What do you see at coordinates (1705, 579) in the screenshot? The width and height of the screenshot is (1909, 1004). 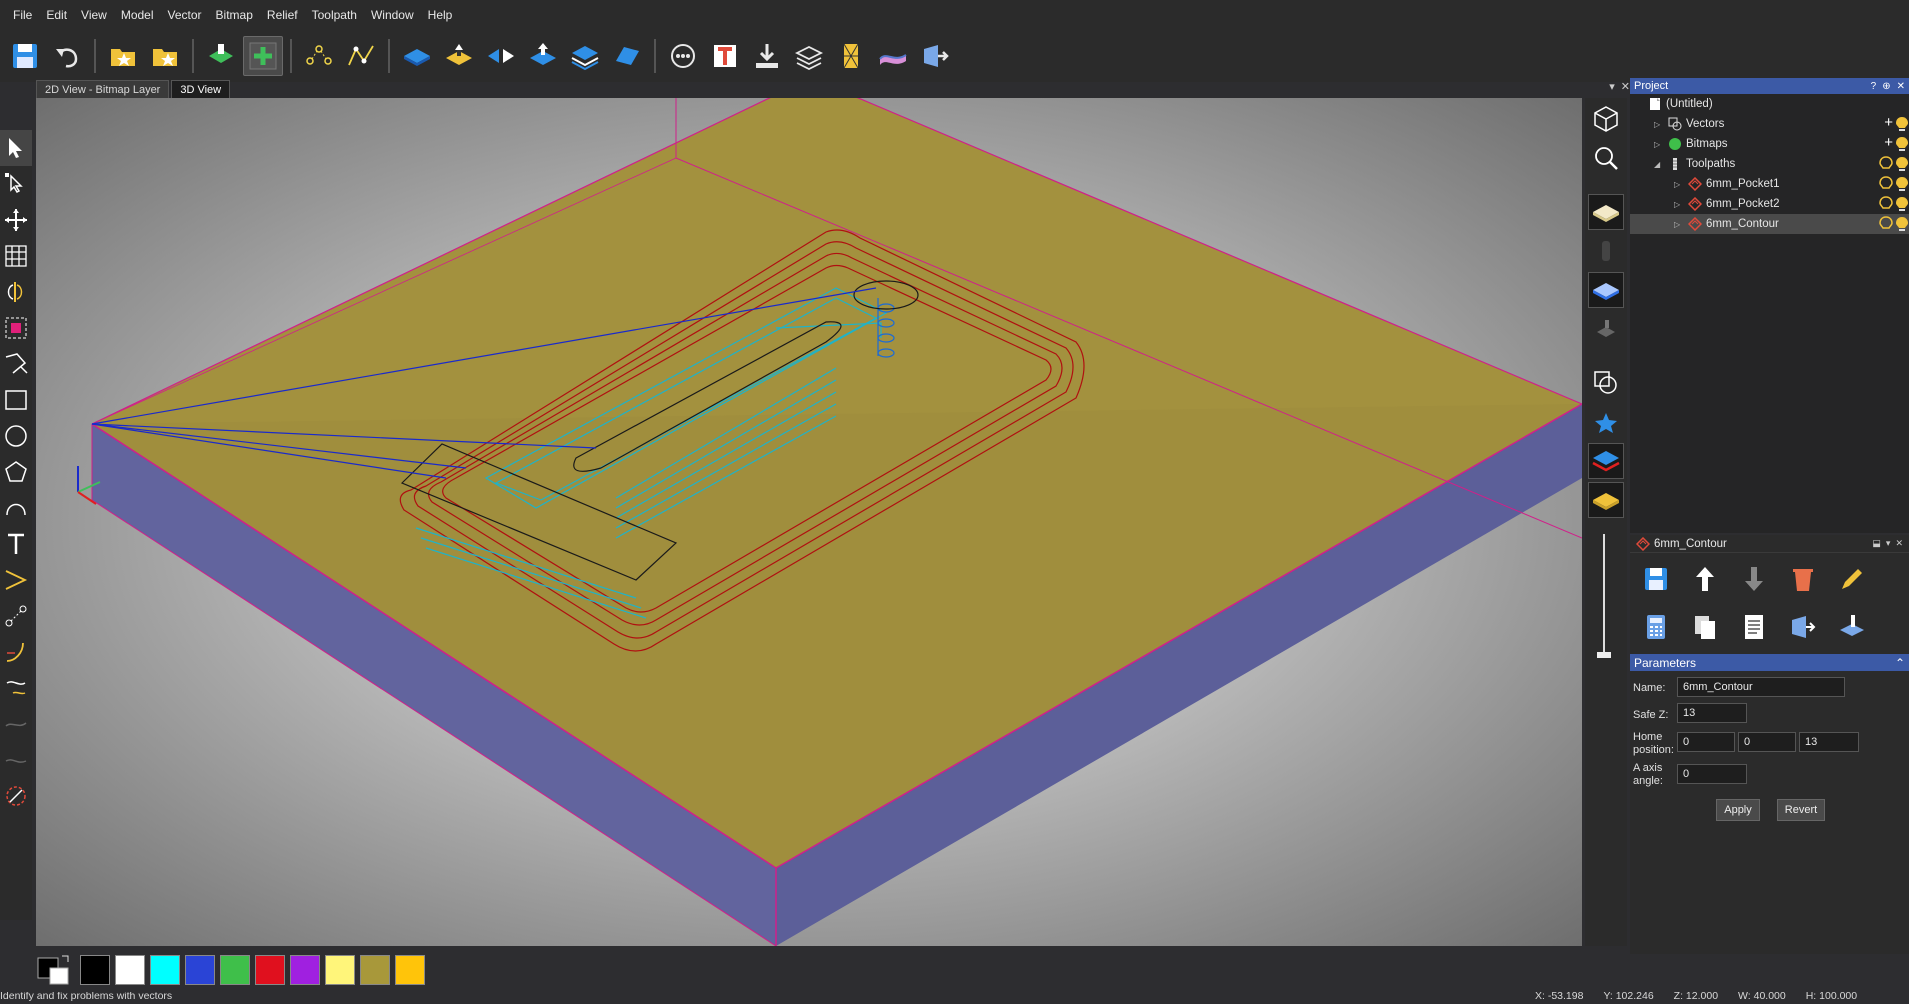 I see `move-up-button` at bounding box center [1705, 579].